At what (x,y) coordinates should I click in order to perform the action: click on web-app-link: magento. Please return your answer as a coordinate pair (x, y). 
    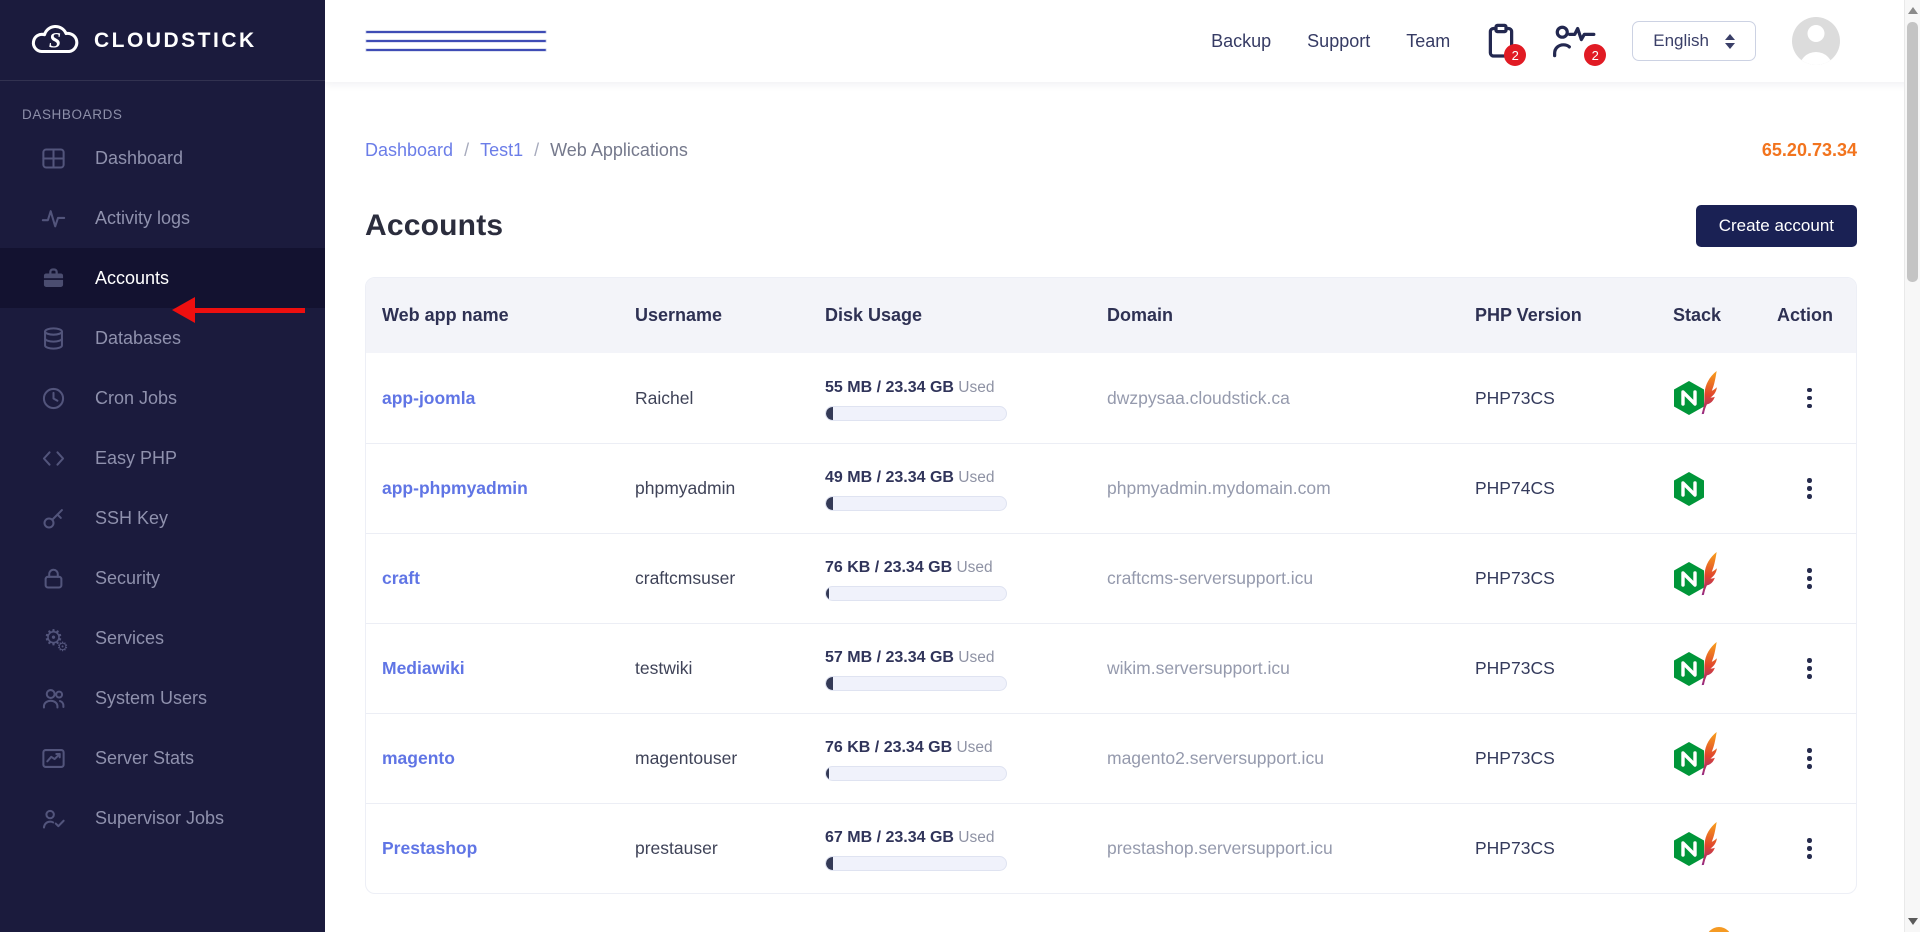
    Looking at the image, I should click on (508, 758).